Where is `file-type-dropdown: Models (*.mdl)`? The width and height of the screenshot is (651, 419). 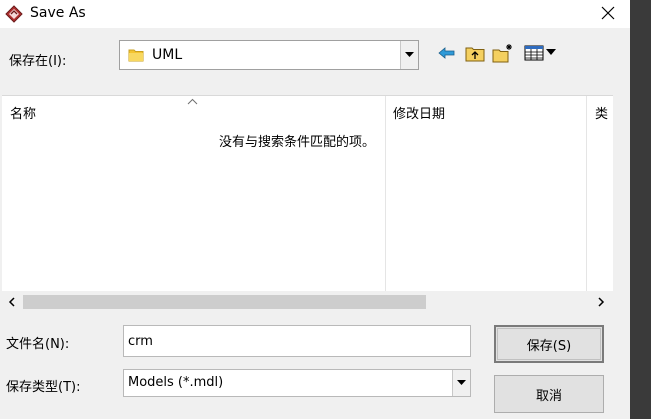
file-type-dropdown: Models (*.mdl) is located at coordinates (297, 383).